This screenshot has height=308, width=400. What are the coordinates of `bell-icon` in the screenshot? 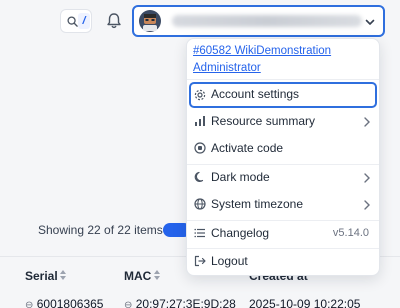 It's located at (114, 21).